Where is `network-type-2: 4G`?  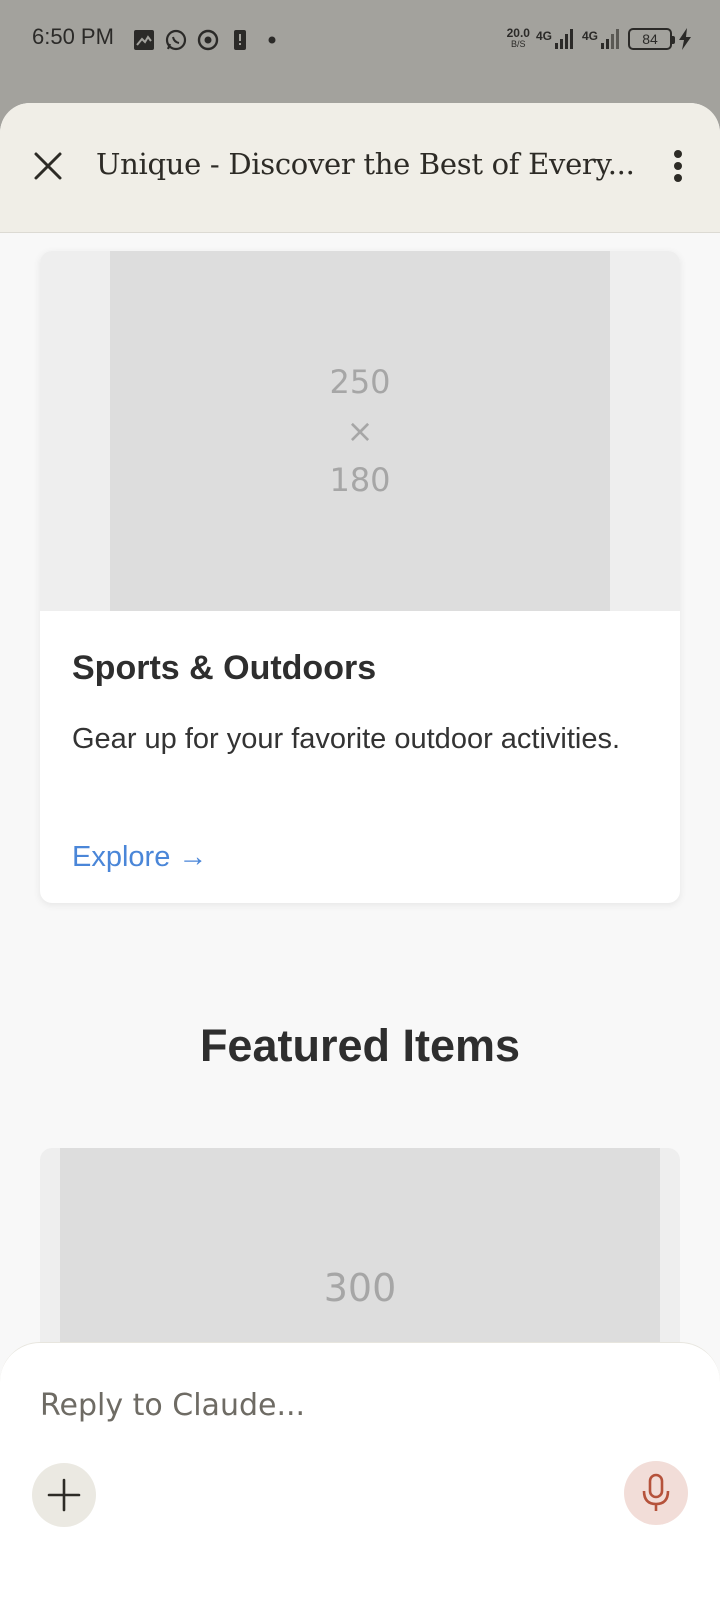
network-type-2: 4G is located at coordinates (589, 36).